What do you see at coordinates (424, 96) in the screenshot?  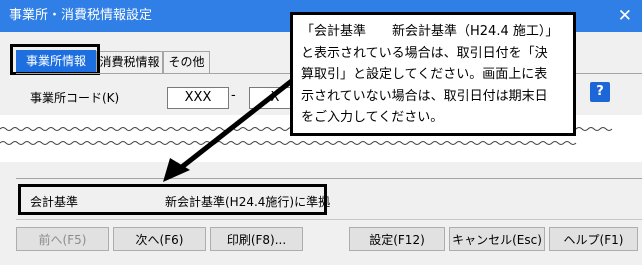 I see `callout-line-4: 示されていない場合は、取引日付は期末日` at bounding box center [424, 96].